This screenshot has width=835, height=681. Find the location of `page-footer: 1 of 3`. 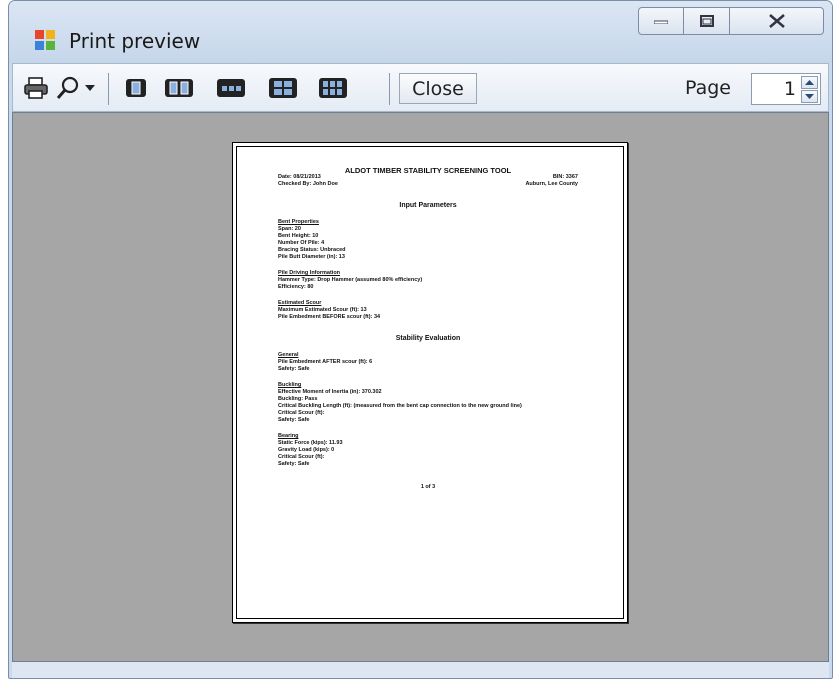

page-footer: 1 of 3 is located at coordinates (428, 487).